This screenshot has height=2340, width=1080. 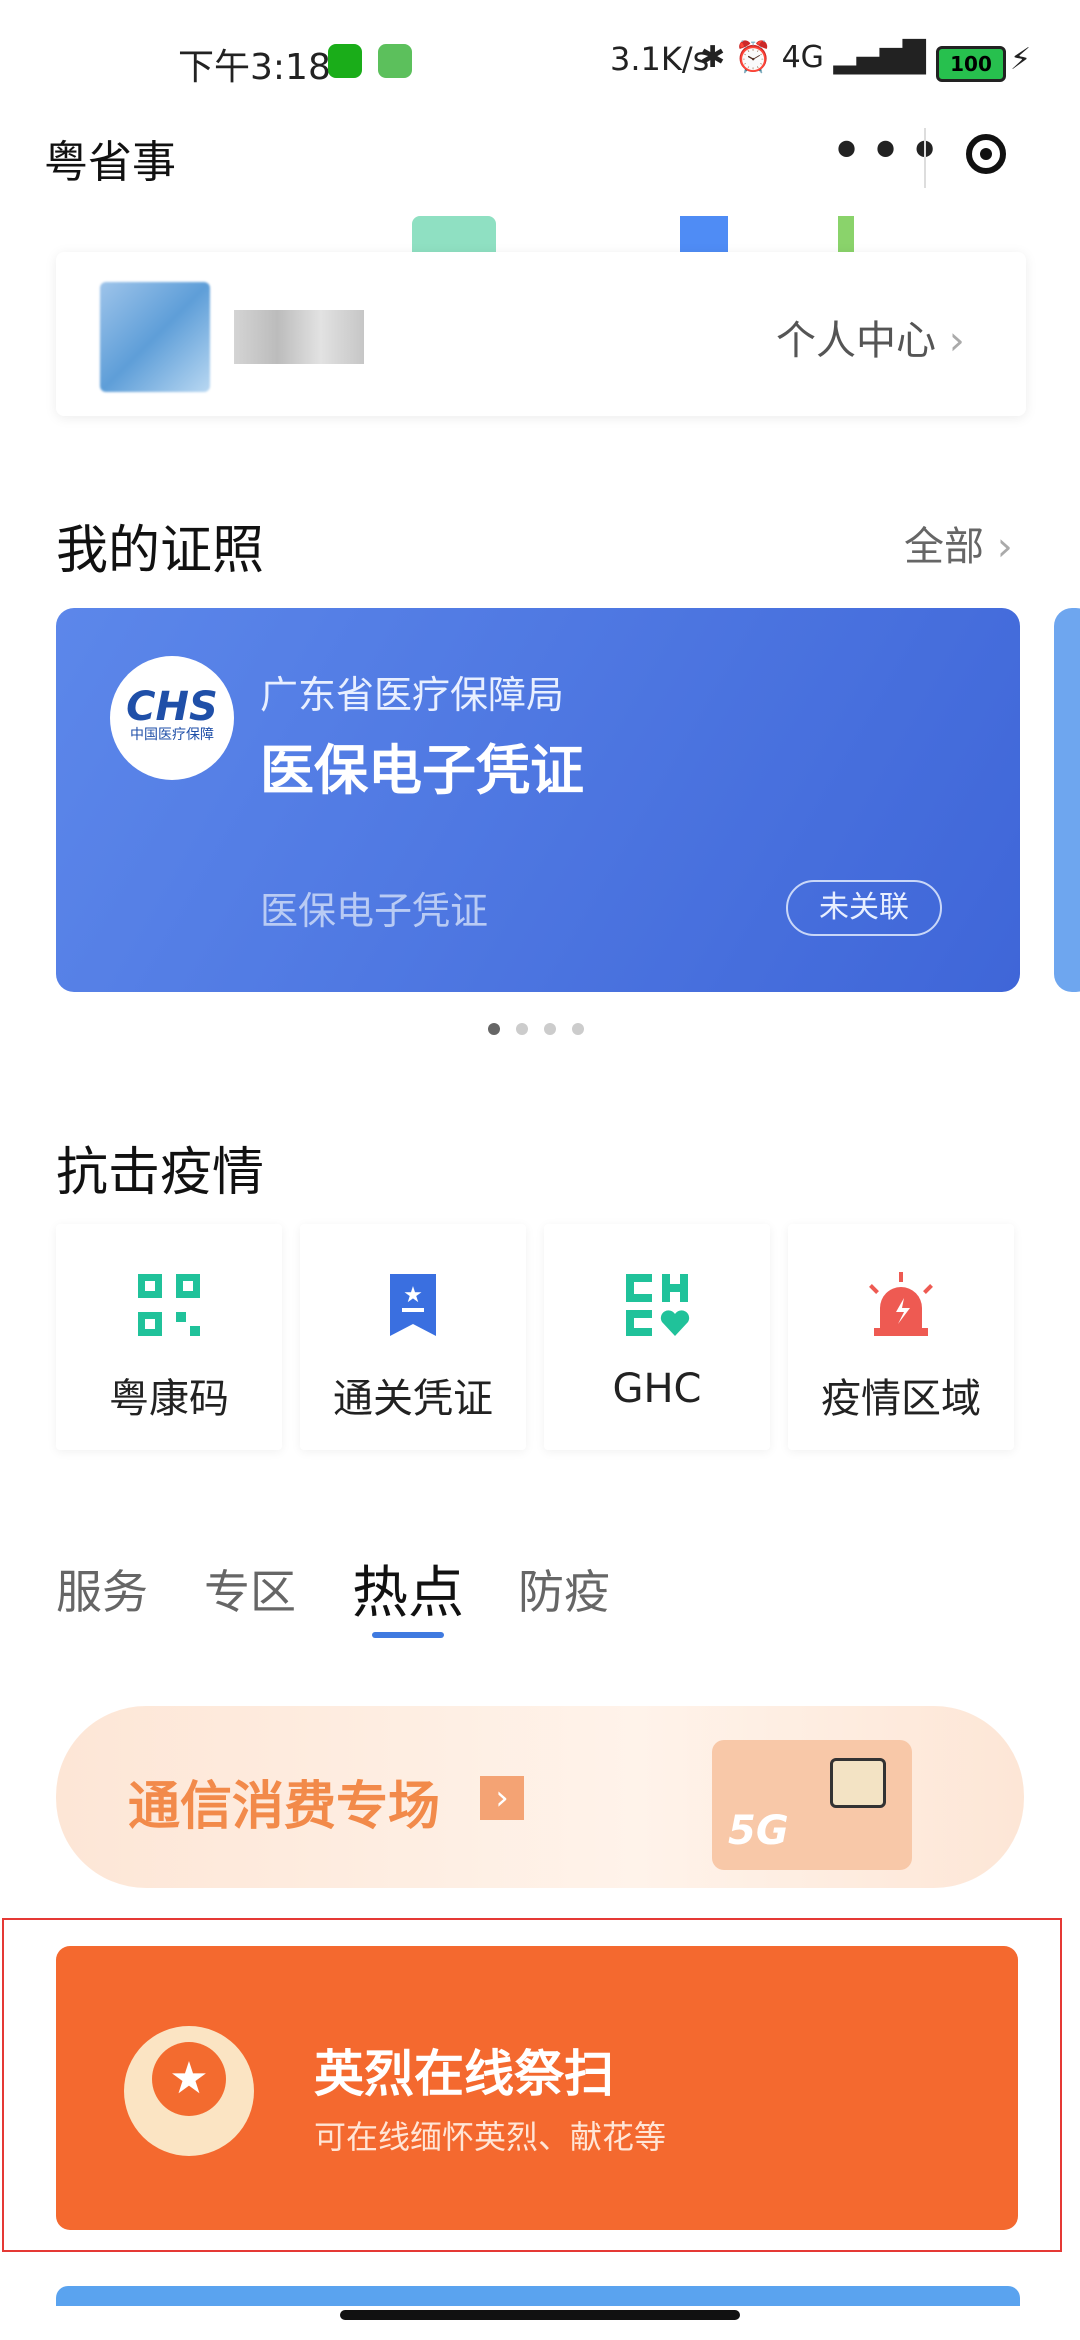 I want to click on card-issuer: 广东省医疗保障局, so click(x=412, y=695).